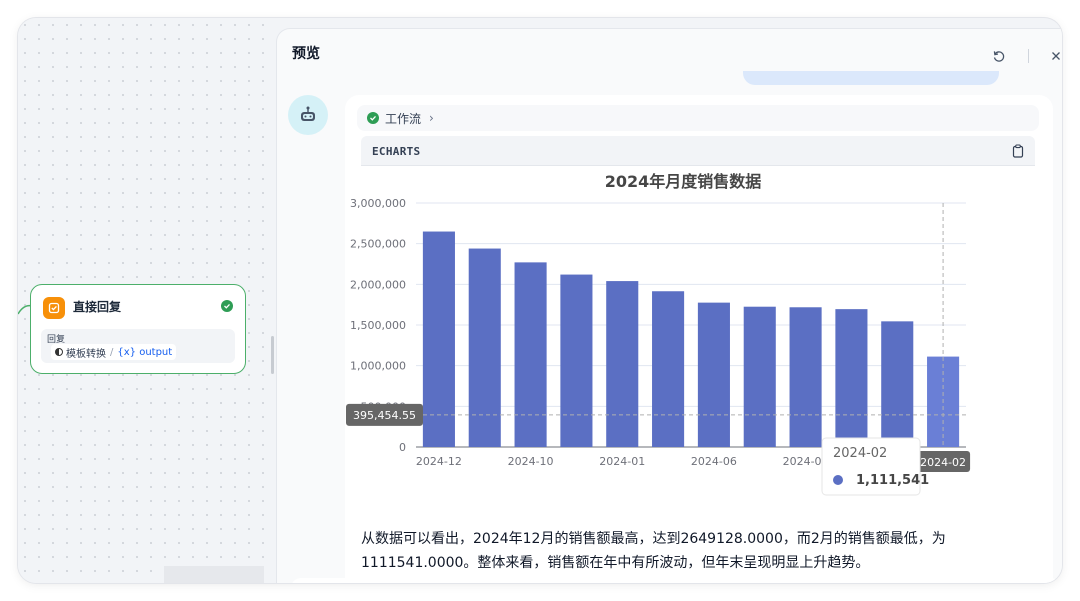 The image size is (1080, 601). Describe the element at coordinates (1054, 56) in the screenshot. I see `close-icon` at that location.